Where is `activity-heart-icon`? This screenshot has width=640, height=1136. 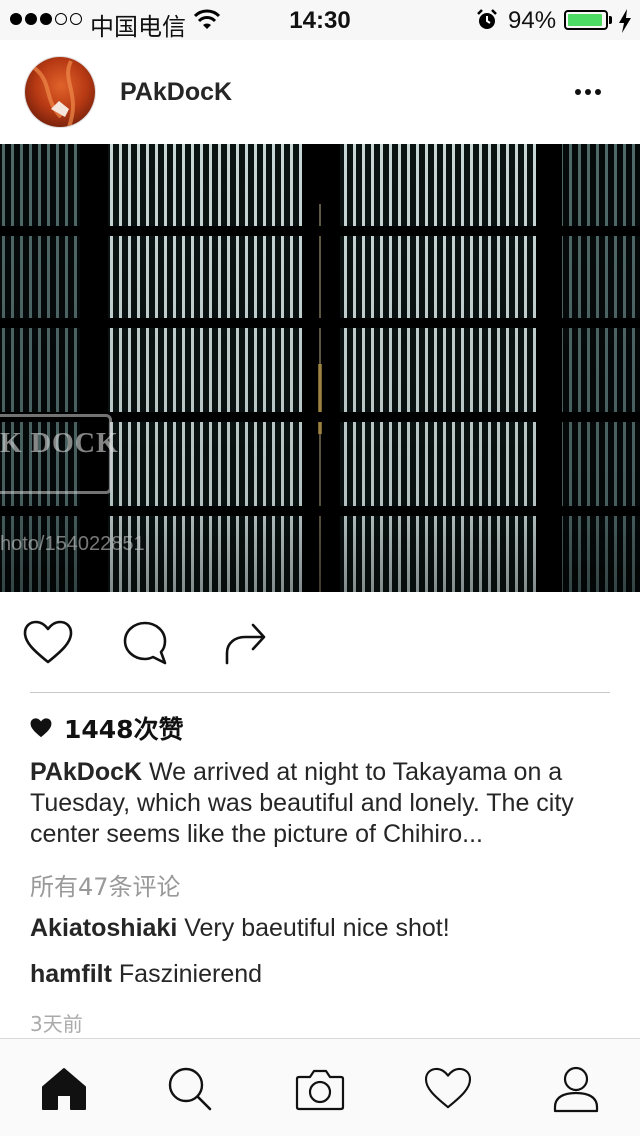 activity-heart-icon is located at coordinates (448, 1089).